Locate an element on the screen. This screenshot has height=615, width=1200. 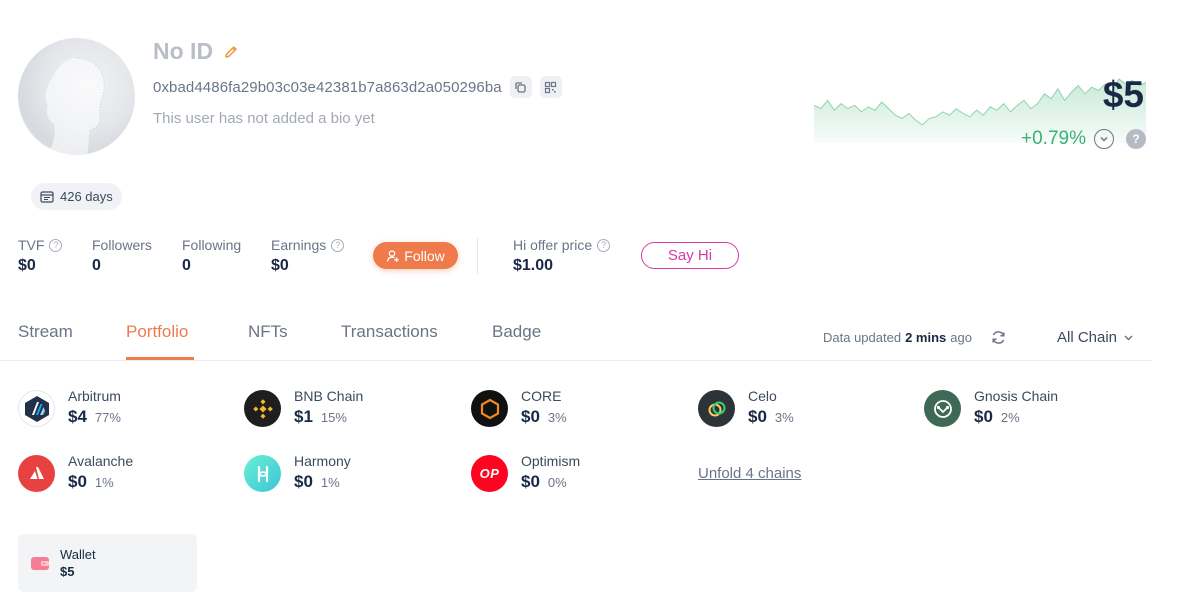
profile-tabs: Stream Portfolio NFTs Transactions Badge is located at coordinates (285, 341).